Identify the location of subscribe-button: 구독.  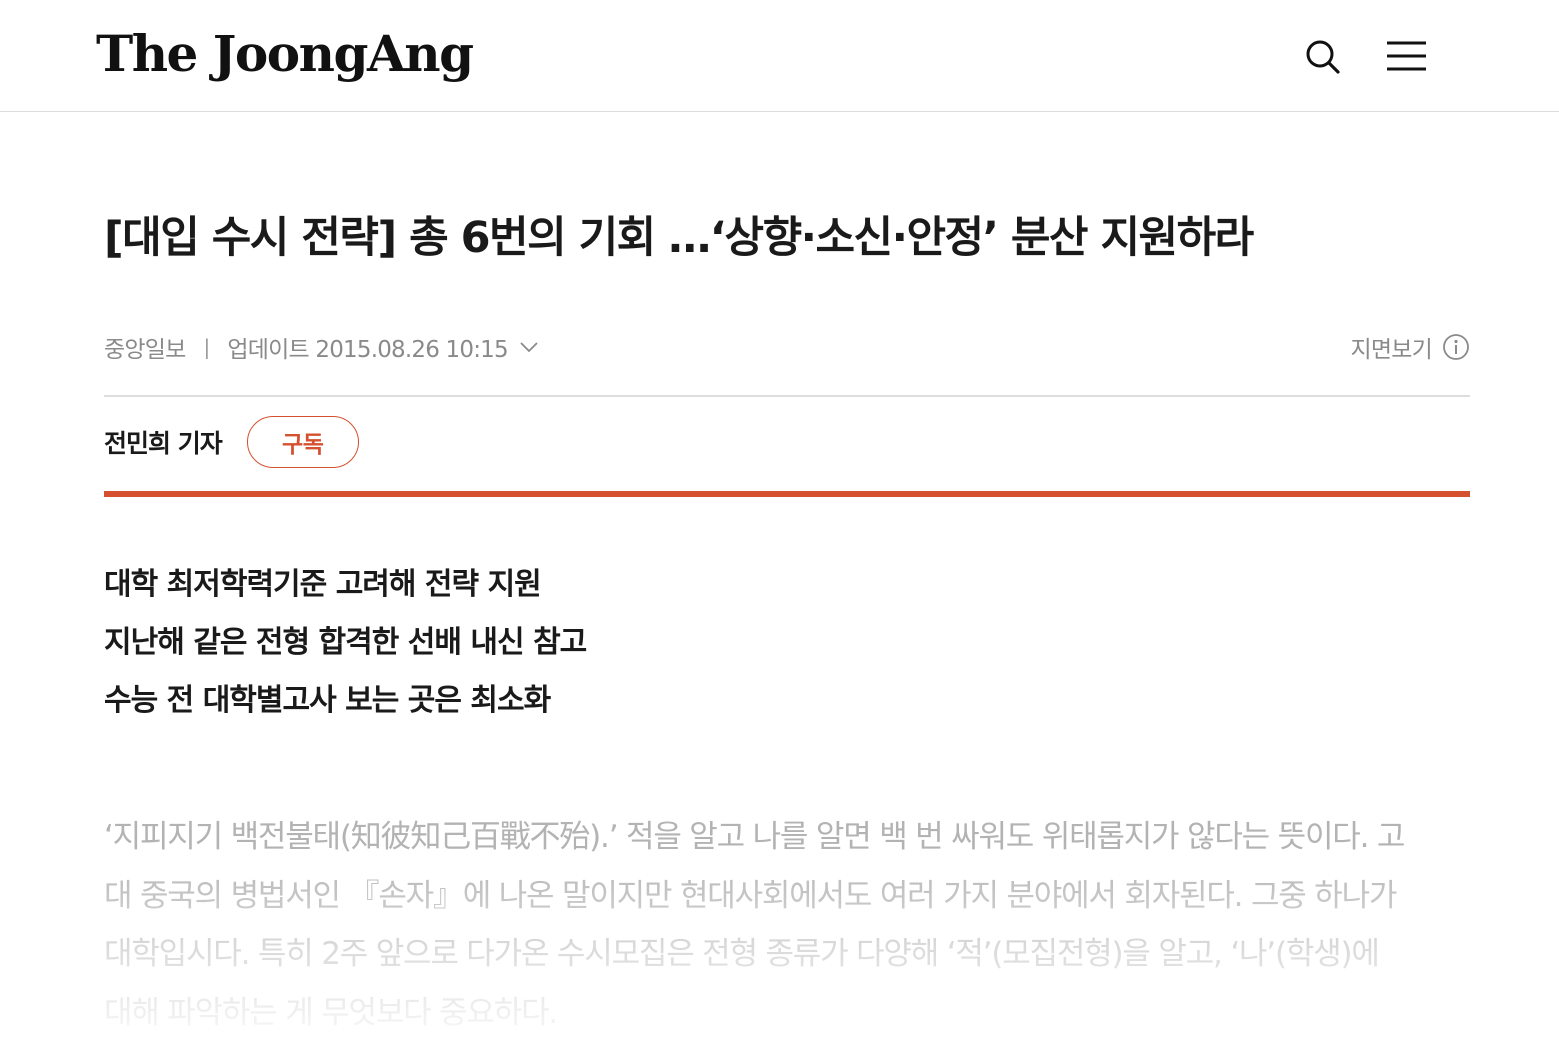
(302, 442).